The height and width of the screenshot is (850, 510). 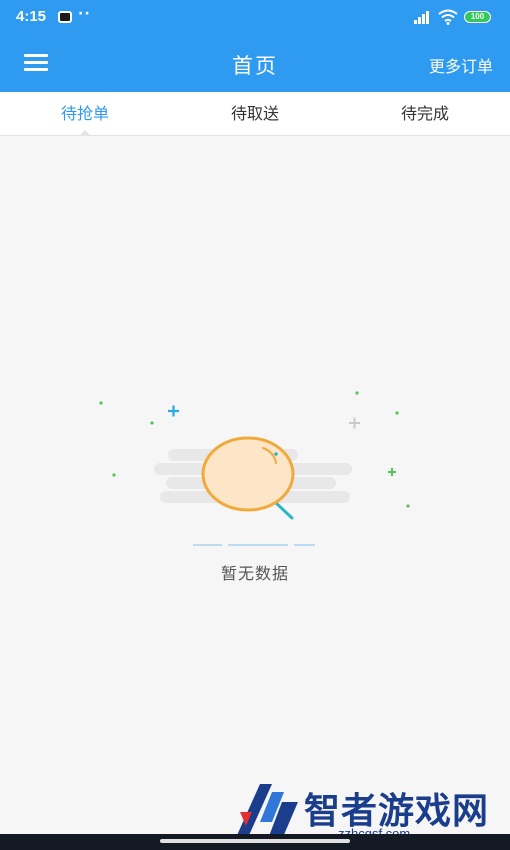 What do you see at coordinates (31, 16) in the screenshot?
I see `status-time: 4:15` at bounding box center [31, 16].